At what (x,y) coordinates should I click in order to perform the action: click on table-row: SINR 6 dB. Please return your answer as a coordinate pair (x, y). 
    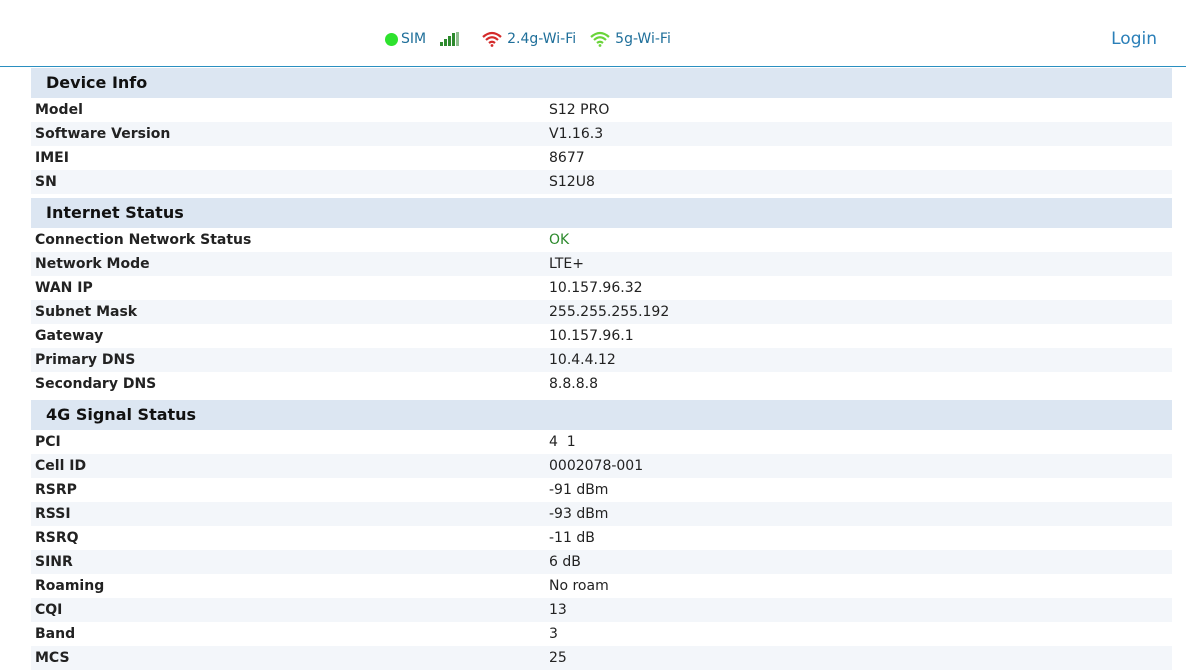
    Looking at the image, I should click on (601, 562).